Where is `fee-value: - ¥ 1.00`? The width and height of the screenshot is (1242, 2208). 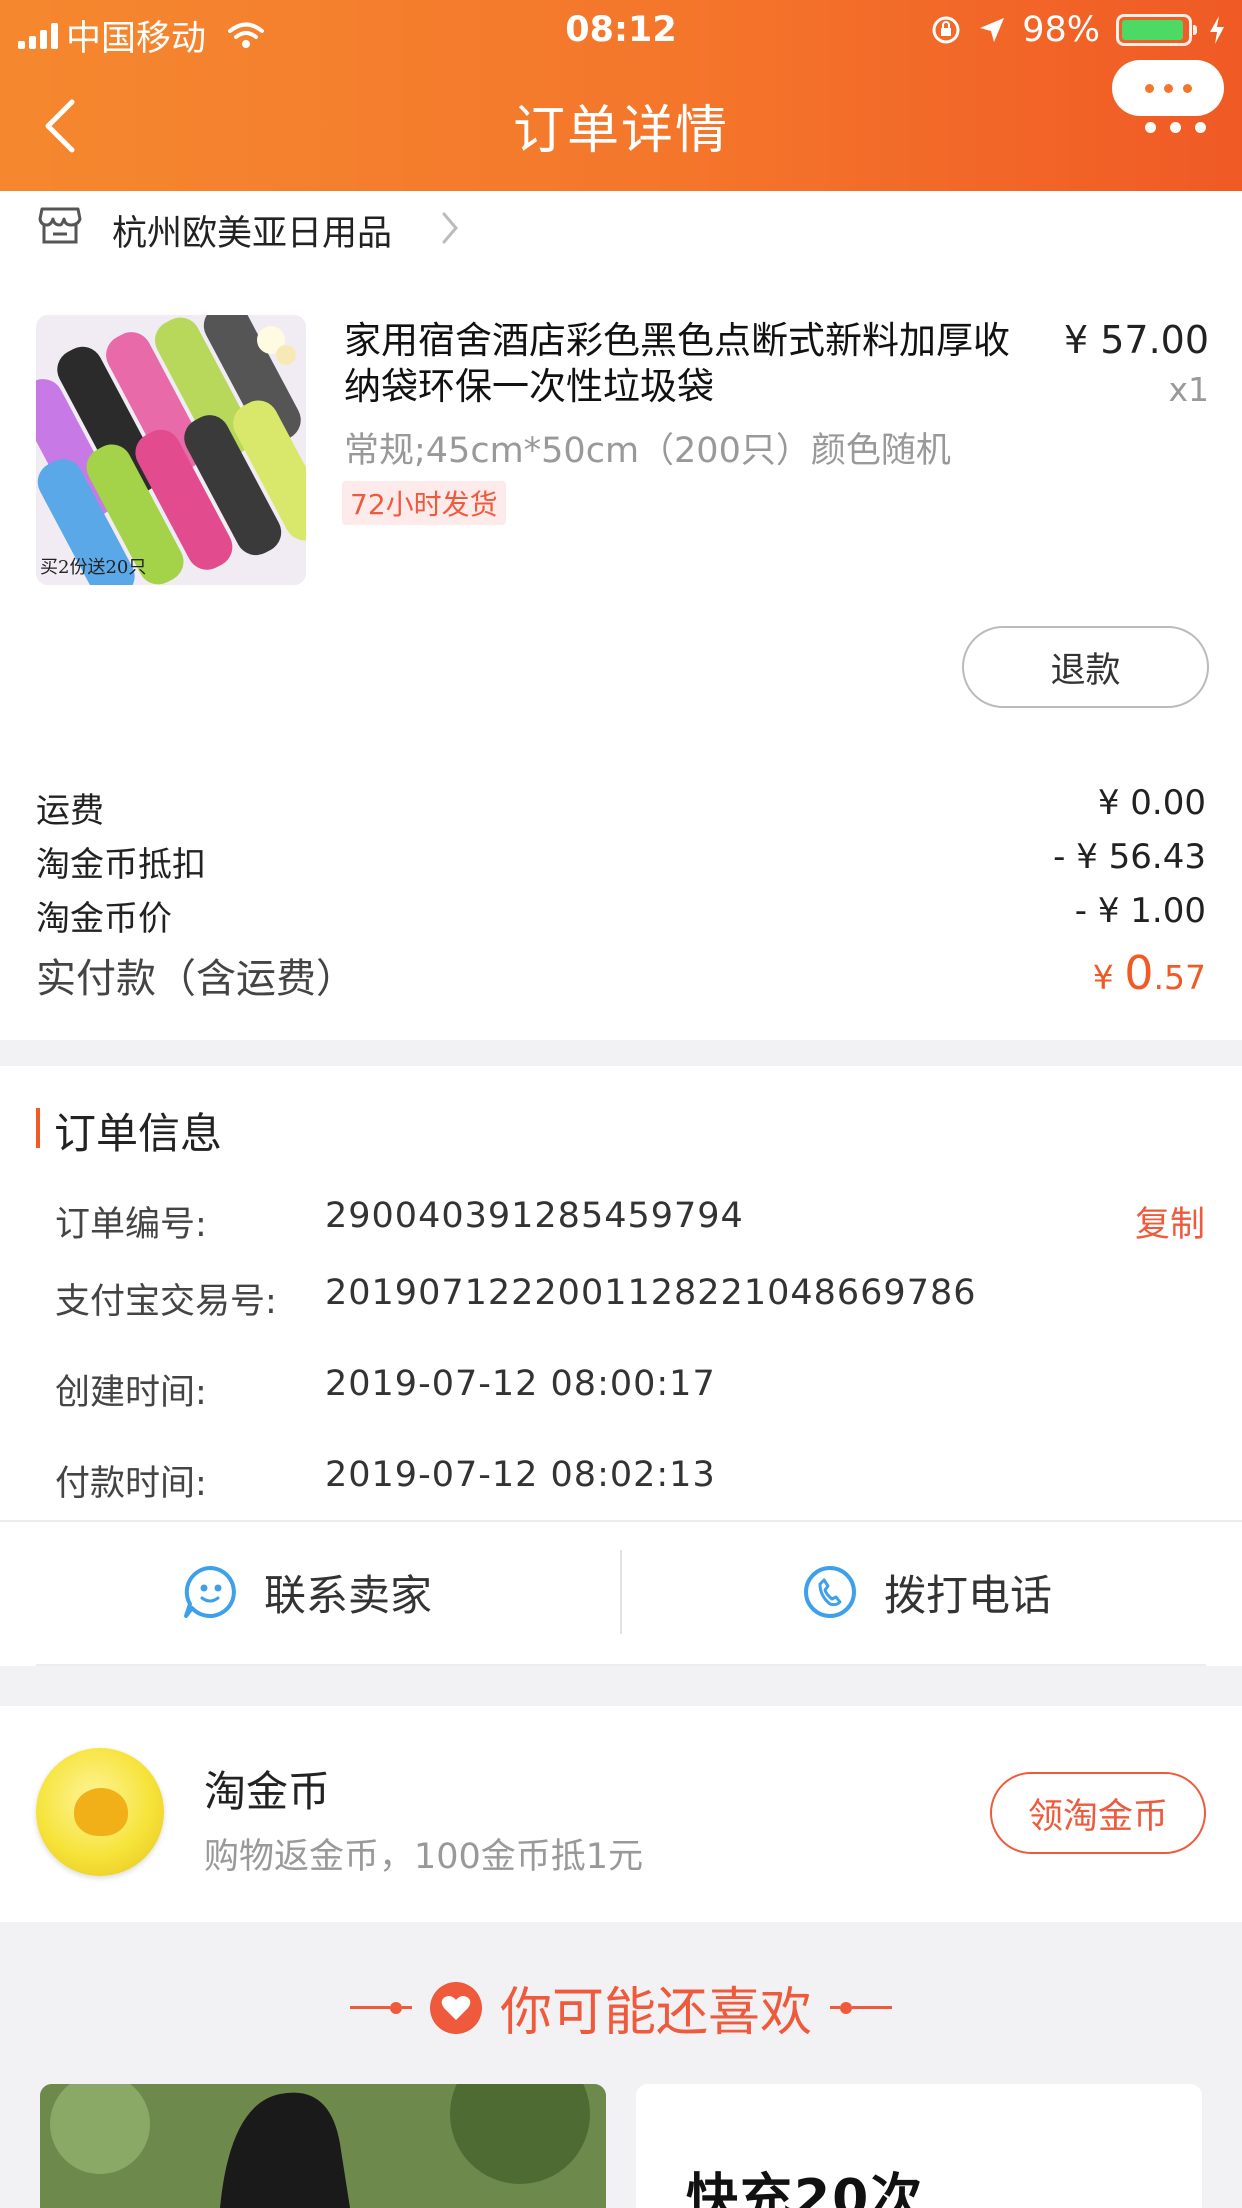 fee-value: - ¥ 1.00 is located at coordinates (1140, 911).